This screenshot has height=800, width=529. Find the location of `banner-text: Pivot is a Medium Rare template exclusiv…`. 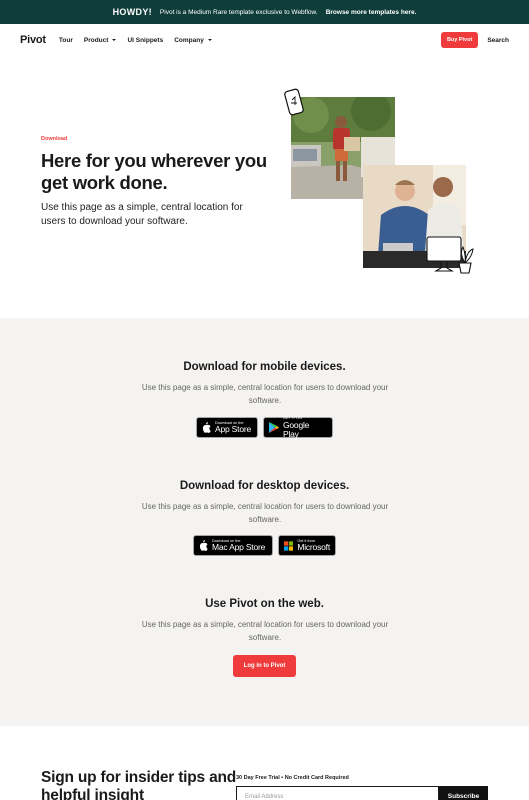

banner-text: Pivot is a Medium Rare template exclusiv… is located at coordinates (238, 12).